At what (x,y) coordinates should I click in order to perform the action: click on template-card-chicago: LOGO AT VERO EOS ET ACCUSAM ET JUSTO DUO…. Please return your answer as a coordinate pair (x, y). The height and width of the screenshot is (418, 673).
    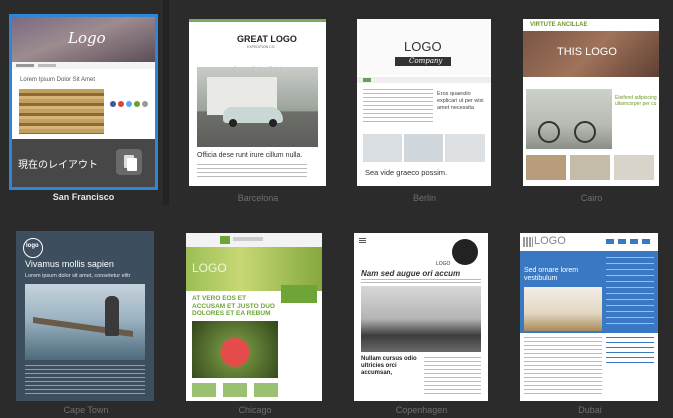
    Looking at the image, I should click on (255, 325).